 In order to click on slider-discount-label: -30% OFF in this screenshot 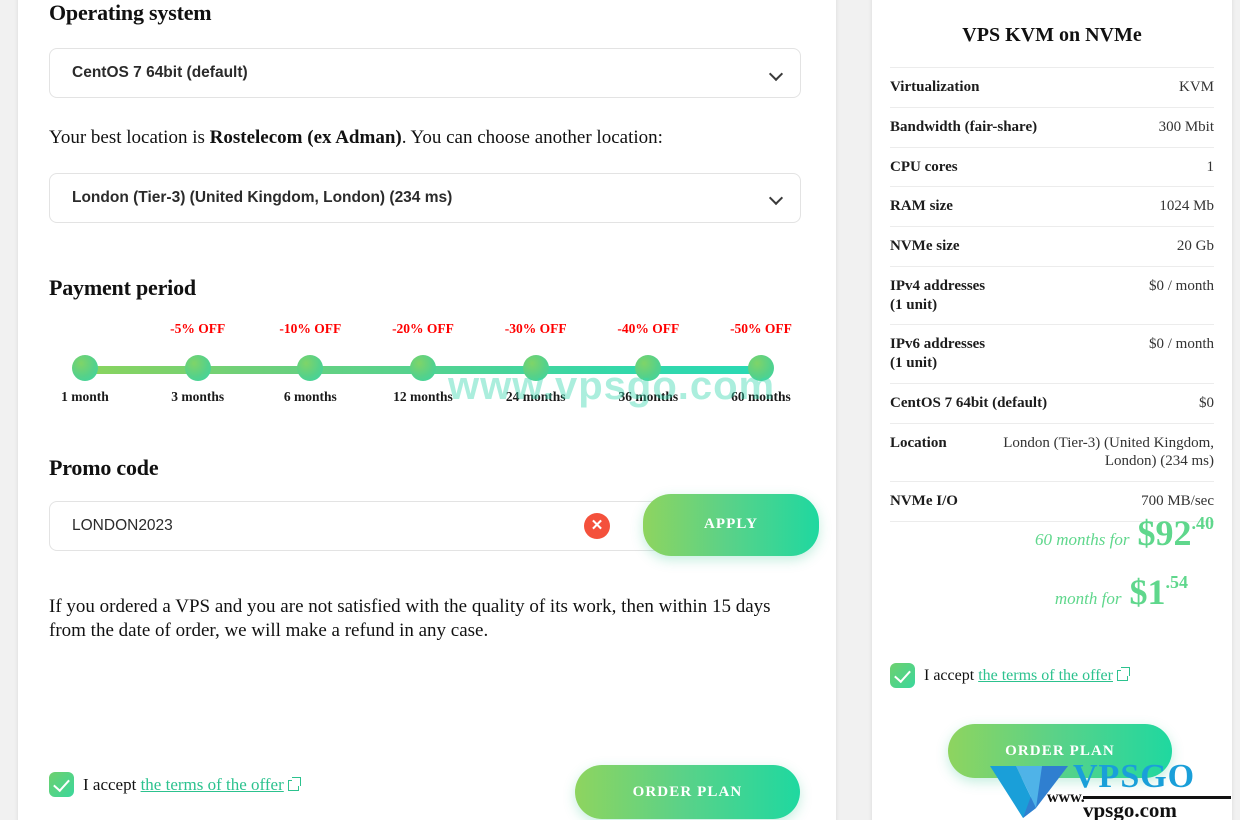, I will do `click(535, 328)`.